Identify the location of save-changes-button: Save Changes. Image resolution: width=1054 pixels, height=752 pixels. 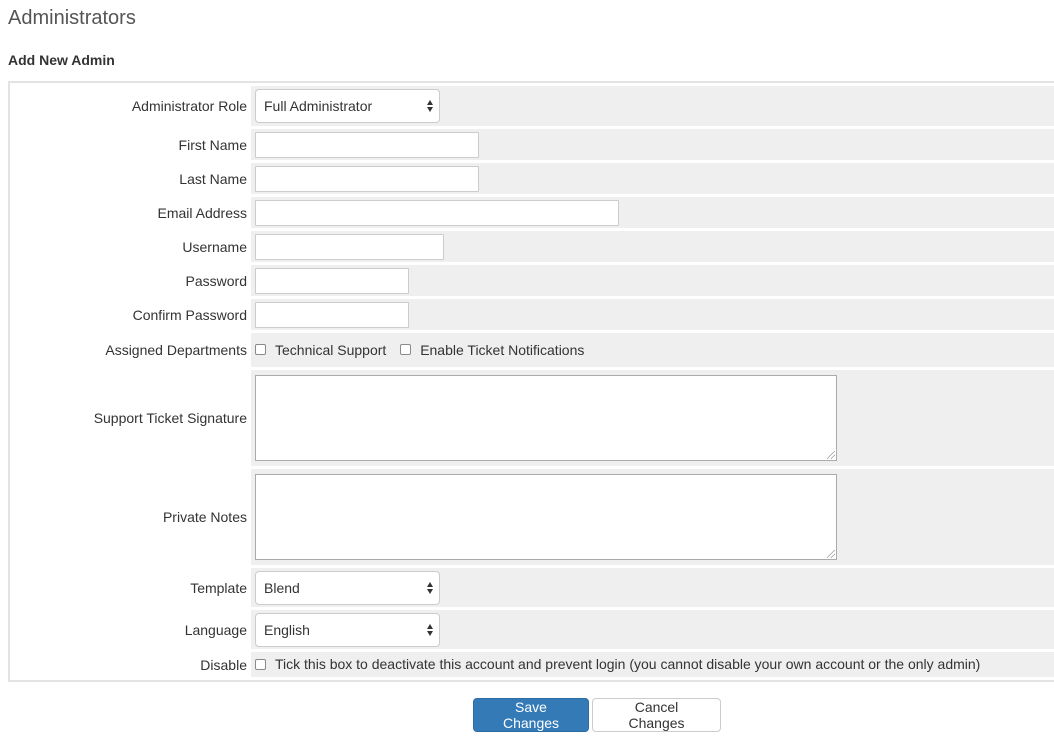
(531, 715).